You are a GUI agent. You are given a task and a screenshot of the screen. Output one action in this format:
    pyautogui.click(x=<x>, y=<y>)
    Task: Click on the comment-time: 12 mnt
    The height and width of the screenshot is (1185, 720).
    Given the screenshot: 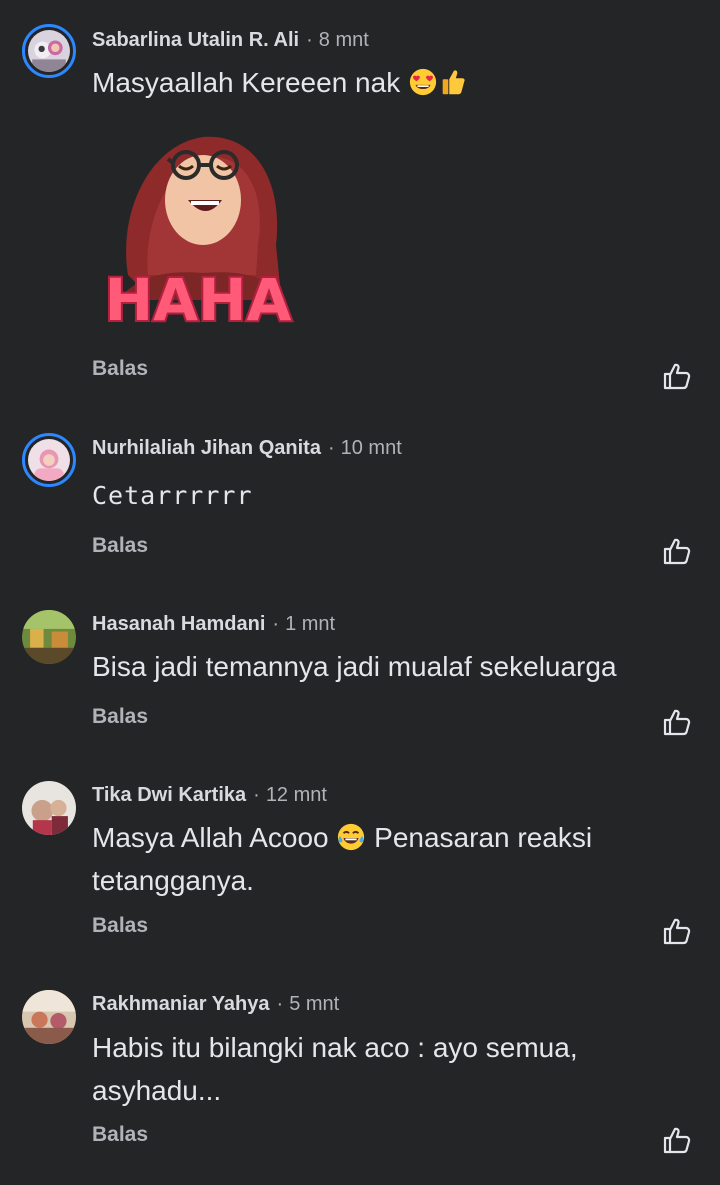 What is the action you would take?
    pyautogui.click(x=296, y=795)
    